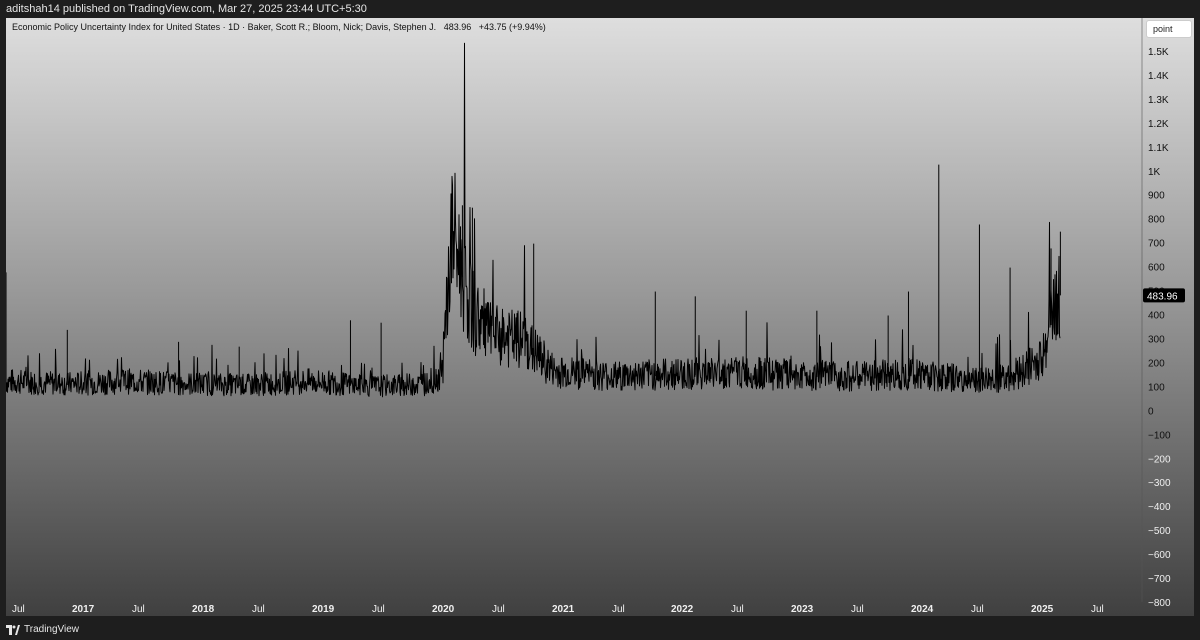  I want to click on x-tick-label: 2021, so click(563, 609).